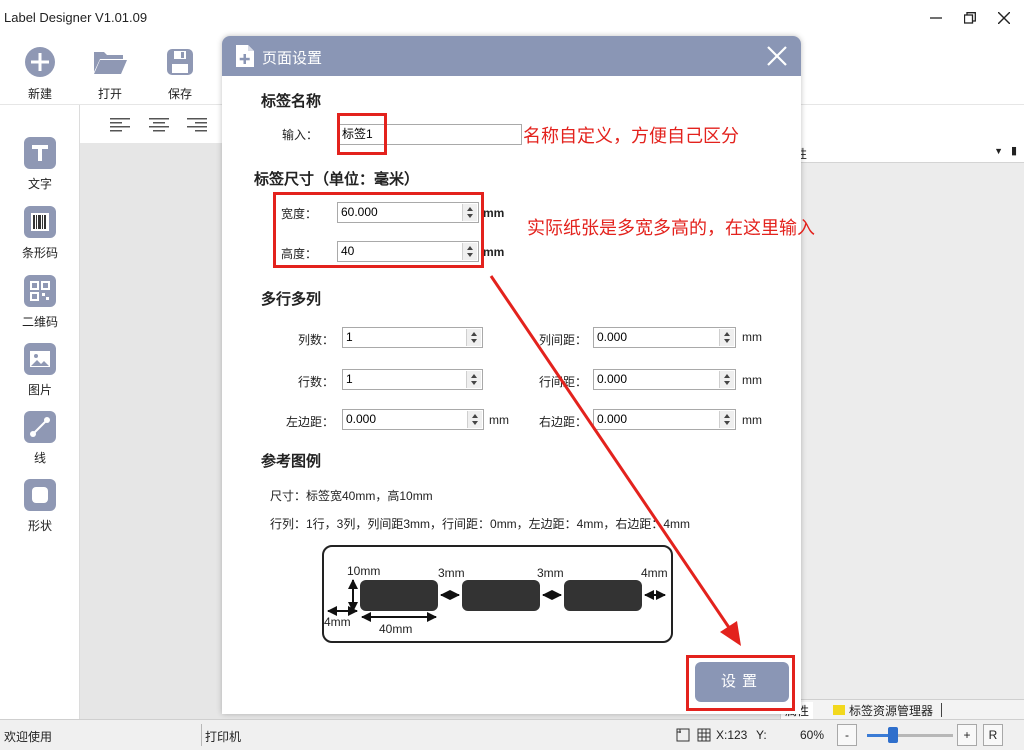 Image resolution: width=1024 pixels, height=750 pixels. Describe the element at coordinates (110, 63) in the screenshot. I see `folder-open-icon` at that location.